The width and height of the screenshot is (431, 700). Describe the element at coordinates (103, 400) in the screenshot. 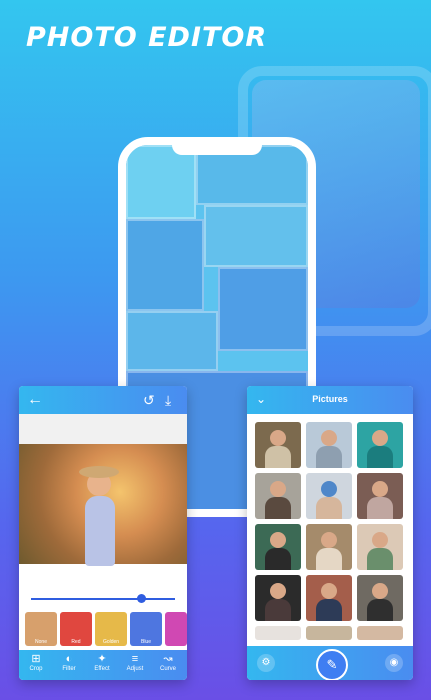

I see `editor-top-bar: ← ↺ ⤓` at that location.